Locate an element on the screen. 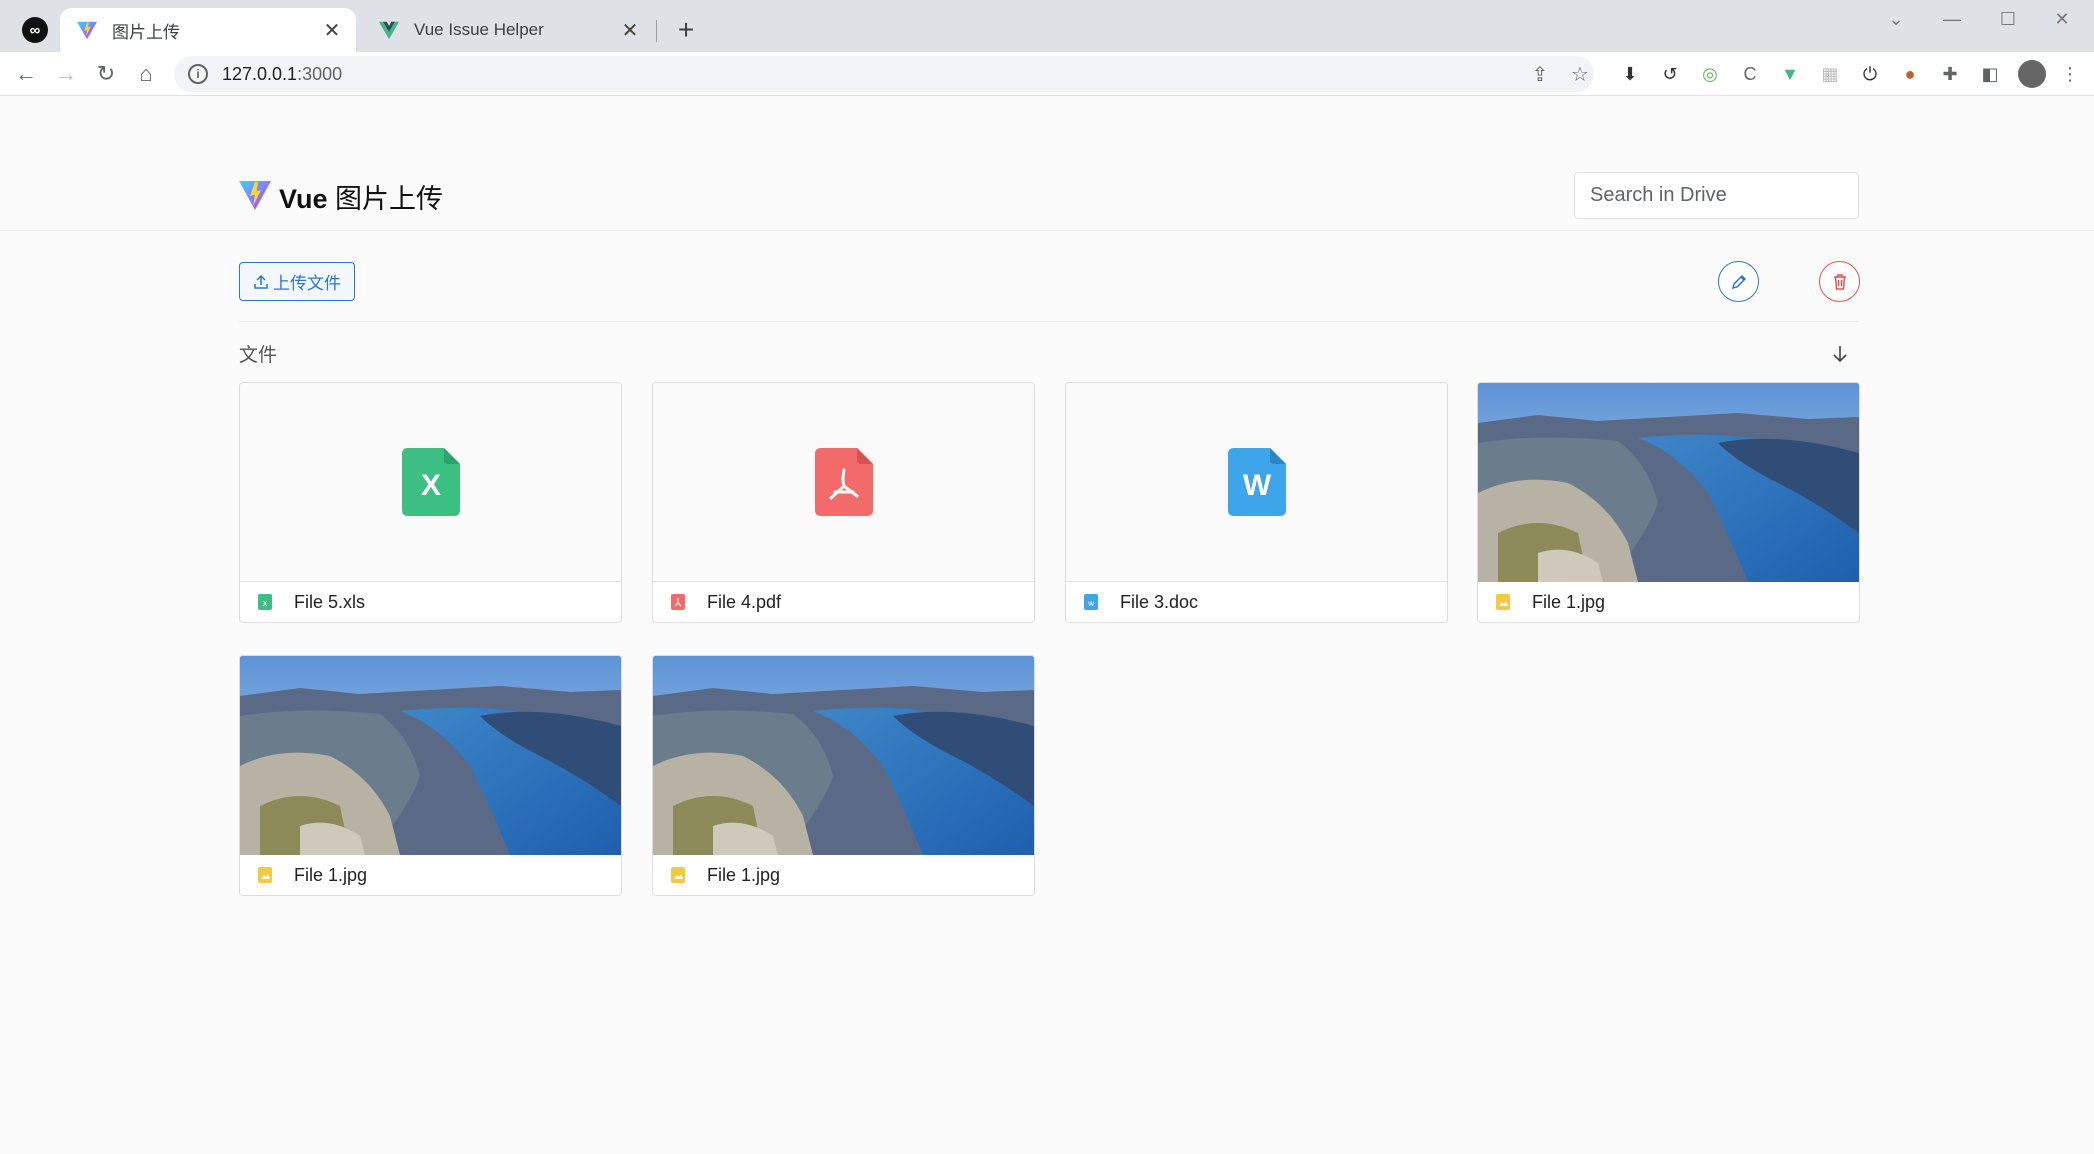  file-preview is located at coordinates (843, 482).